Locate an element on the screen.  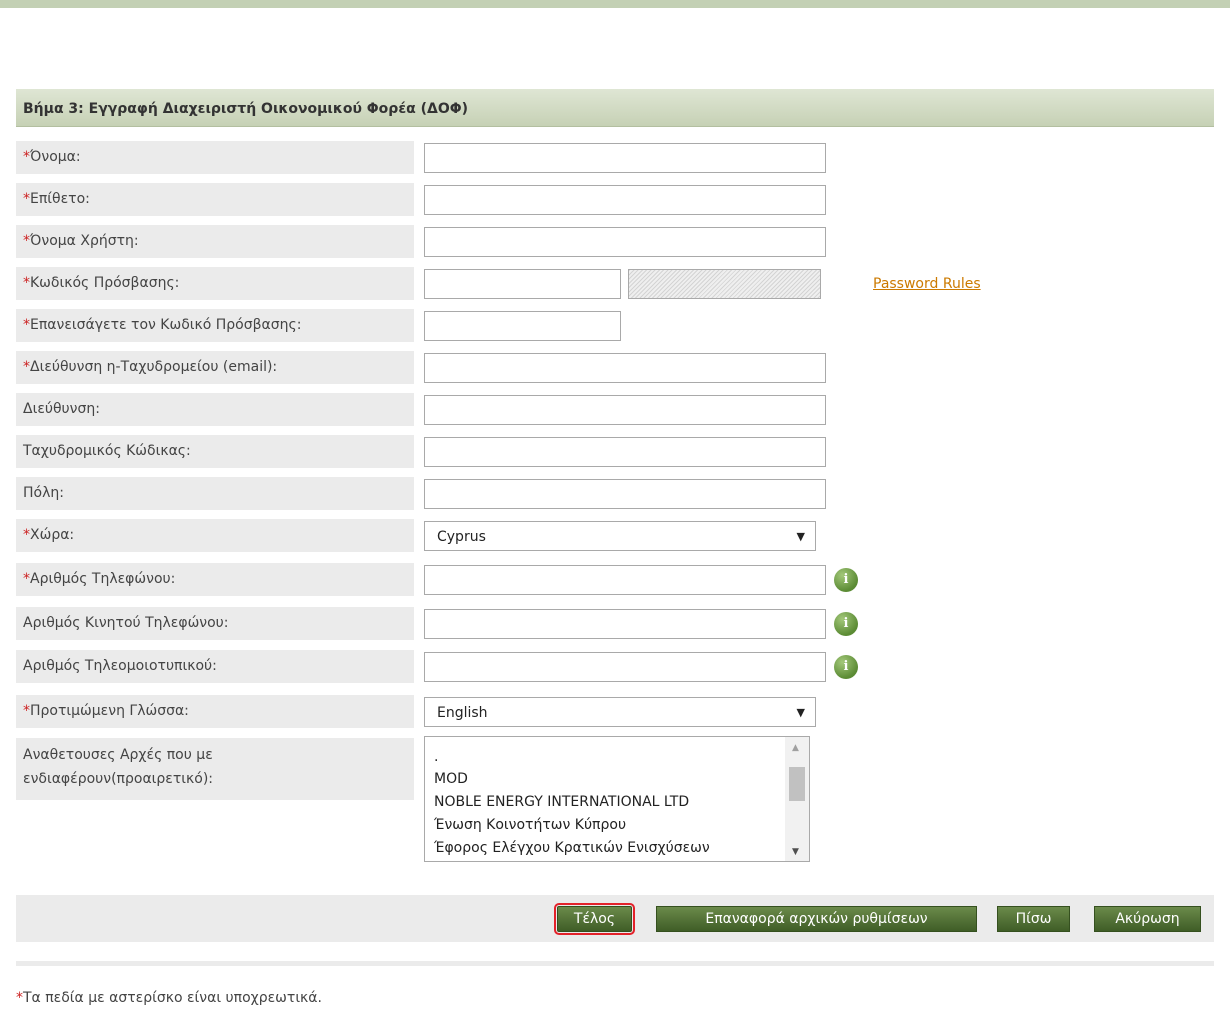
form-row-fax: Αριθμός Τηλεομοιοτυπικού: i is located at coordinates (615, 667).